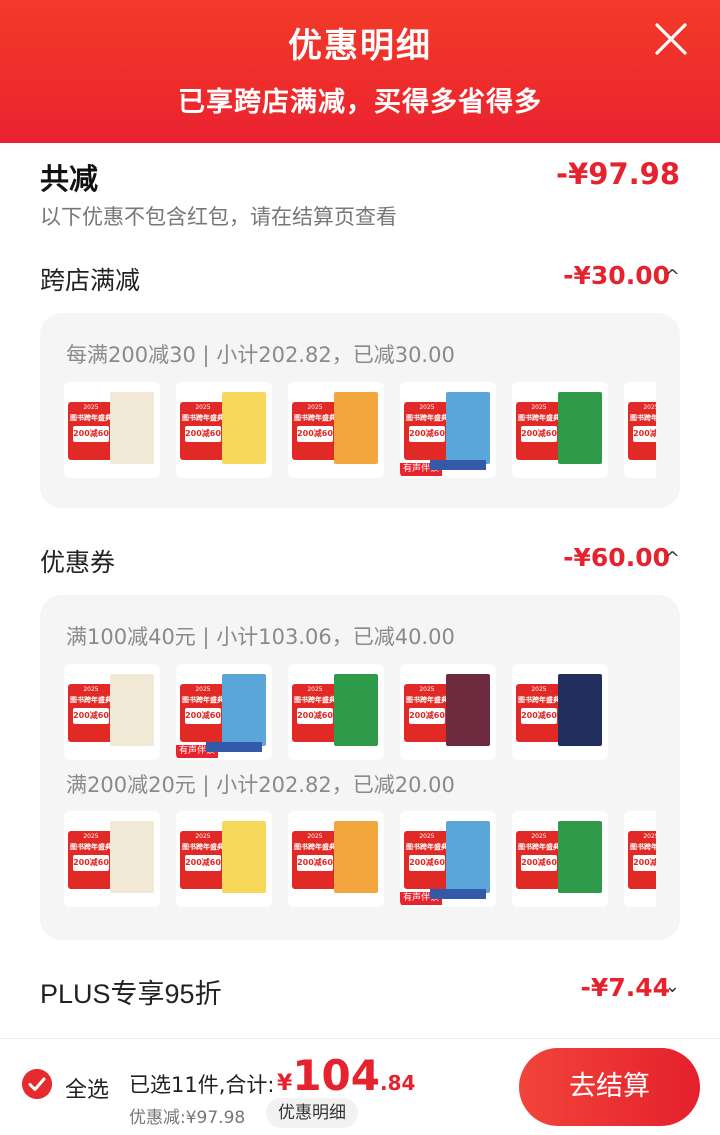 This screenshot has width=720, height=1135. What do you see at coordinates (187, 1118) in the screenshot?
I see `discount-amount: 优惠减:¥97.98` at bounding box center [187, 1118].